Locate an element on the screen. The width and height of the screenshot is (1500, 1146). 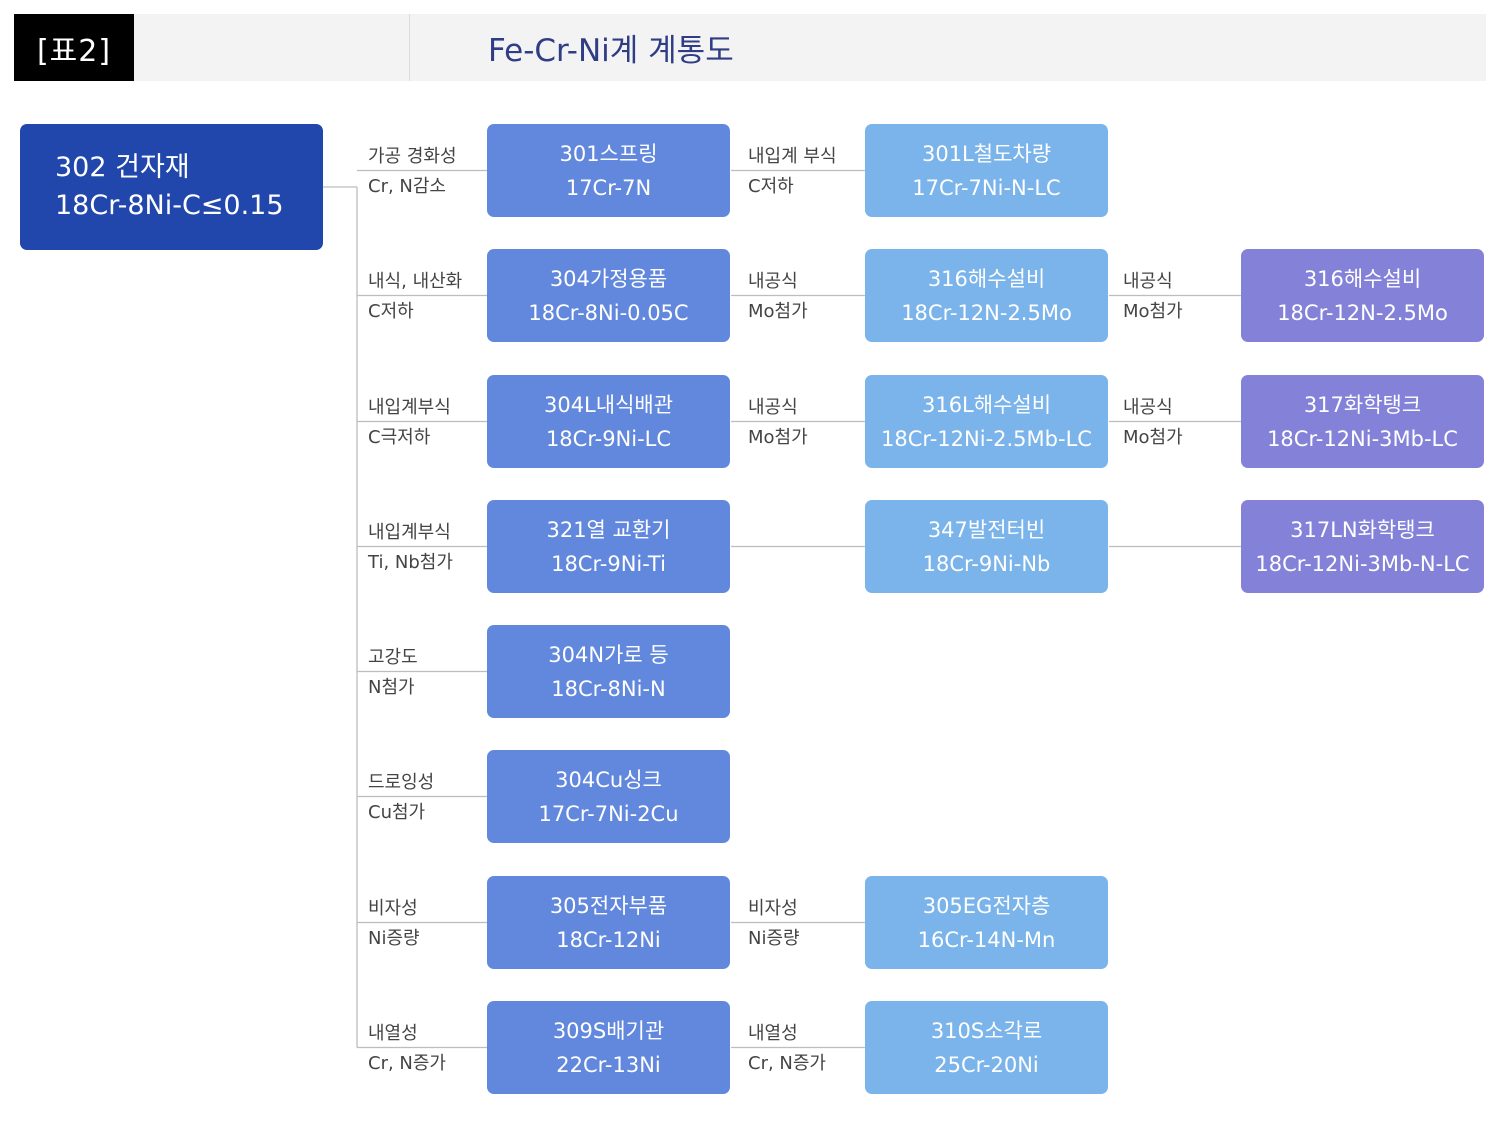
grade-name: 347발전터빈 is located at coordinates (986, 529).